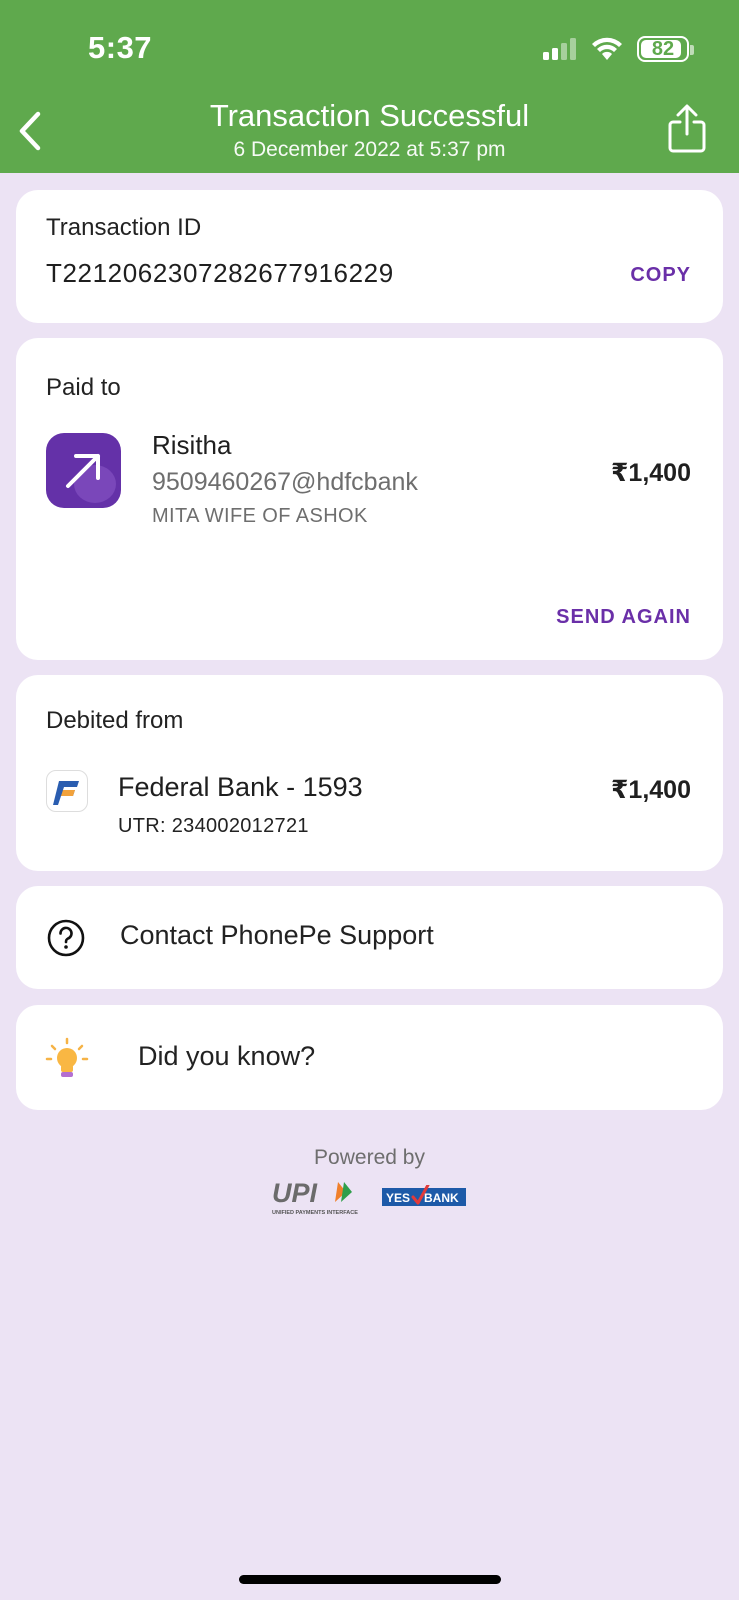  Describe the element at coordinates (660, 275) in the screenshot. I see `copy-button: COPY` at that location.